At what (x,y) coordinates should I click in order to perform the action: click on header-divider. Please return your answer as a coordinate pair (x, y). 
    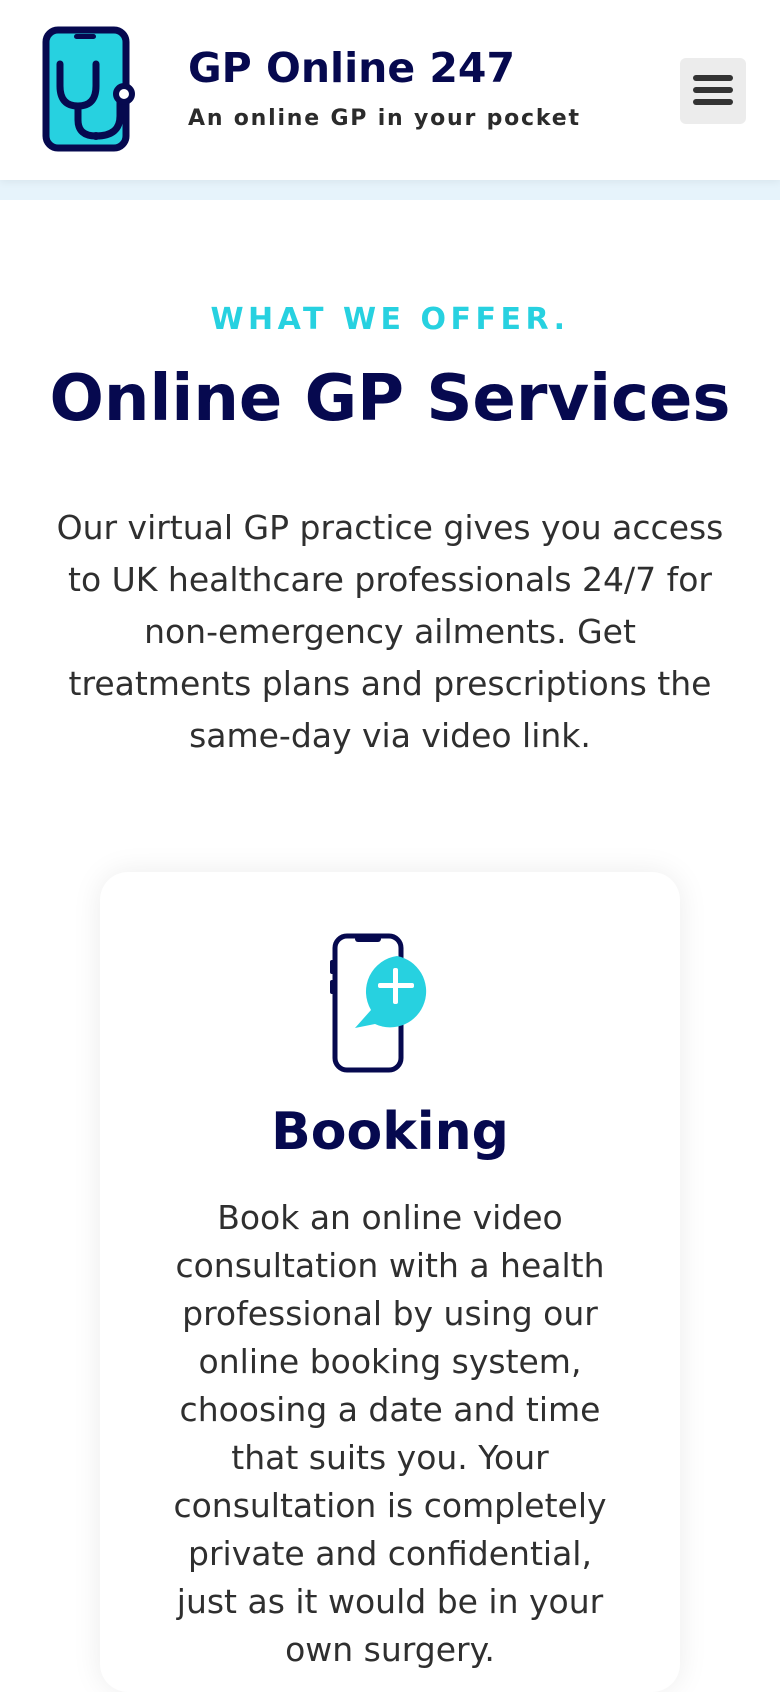
    Looking at the image, I should click on (390, 190).